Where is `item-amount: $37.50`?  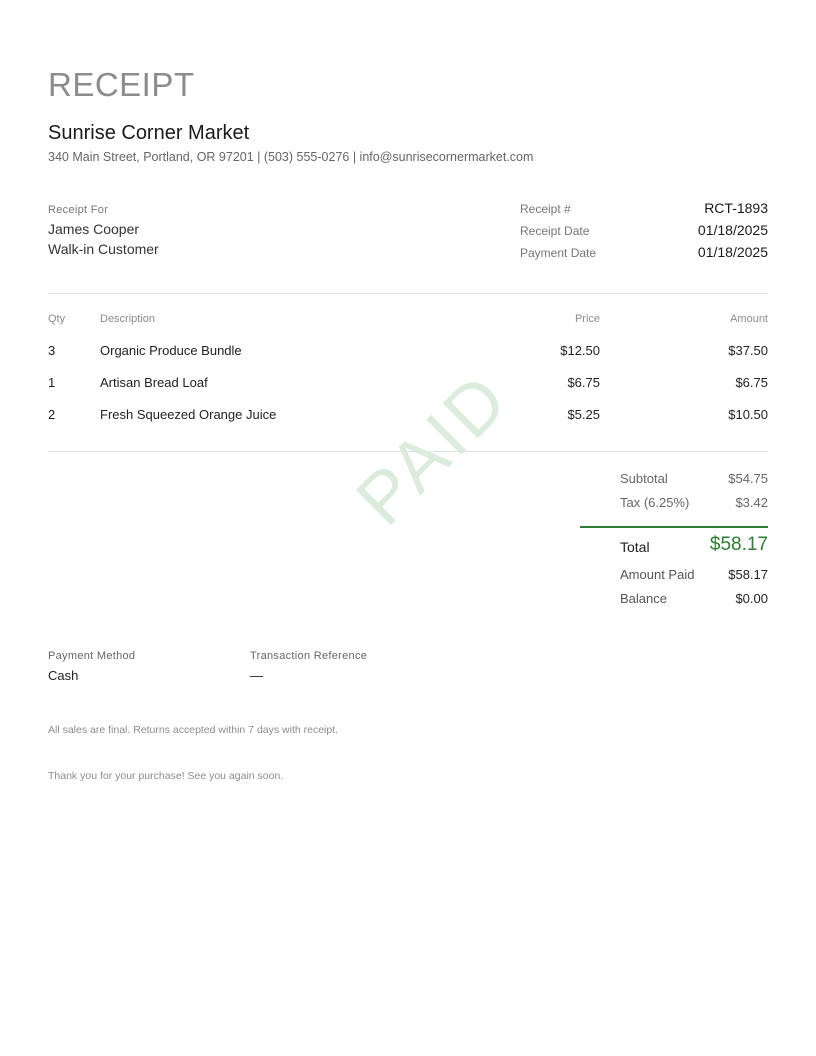 item-amount: $37.50 is located at coordinates (748, 350).